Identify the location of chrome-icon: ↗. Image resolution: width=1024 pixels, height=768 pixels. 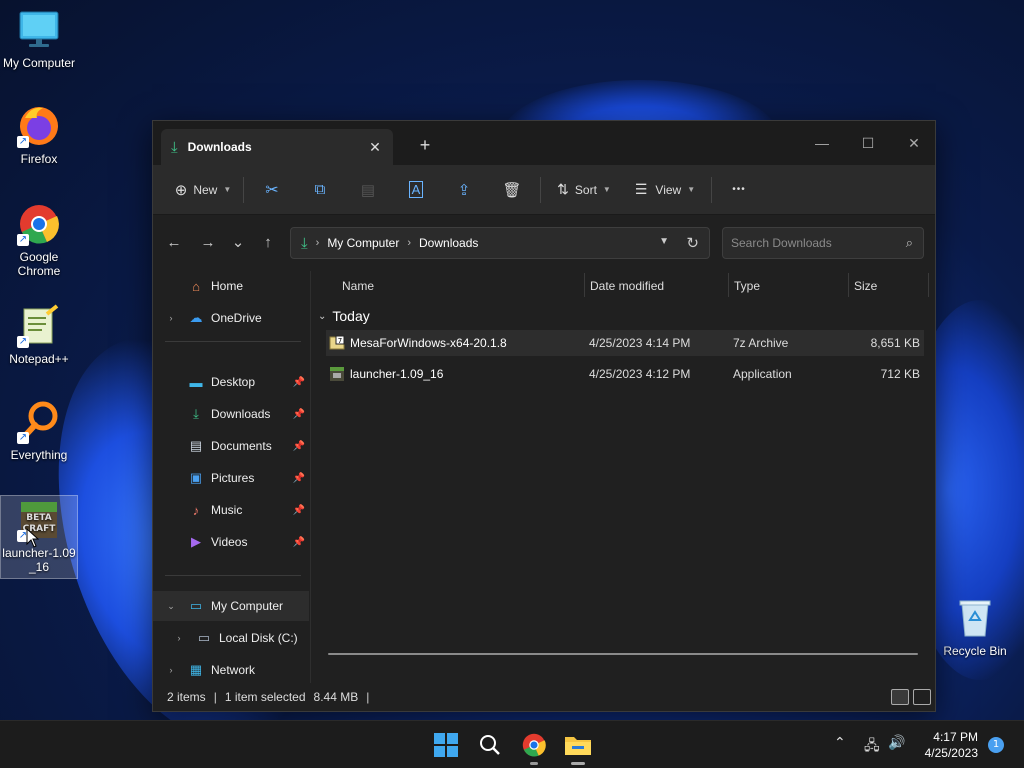
(39, 224).